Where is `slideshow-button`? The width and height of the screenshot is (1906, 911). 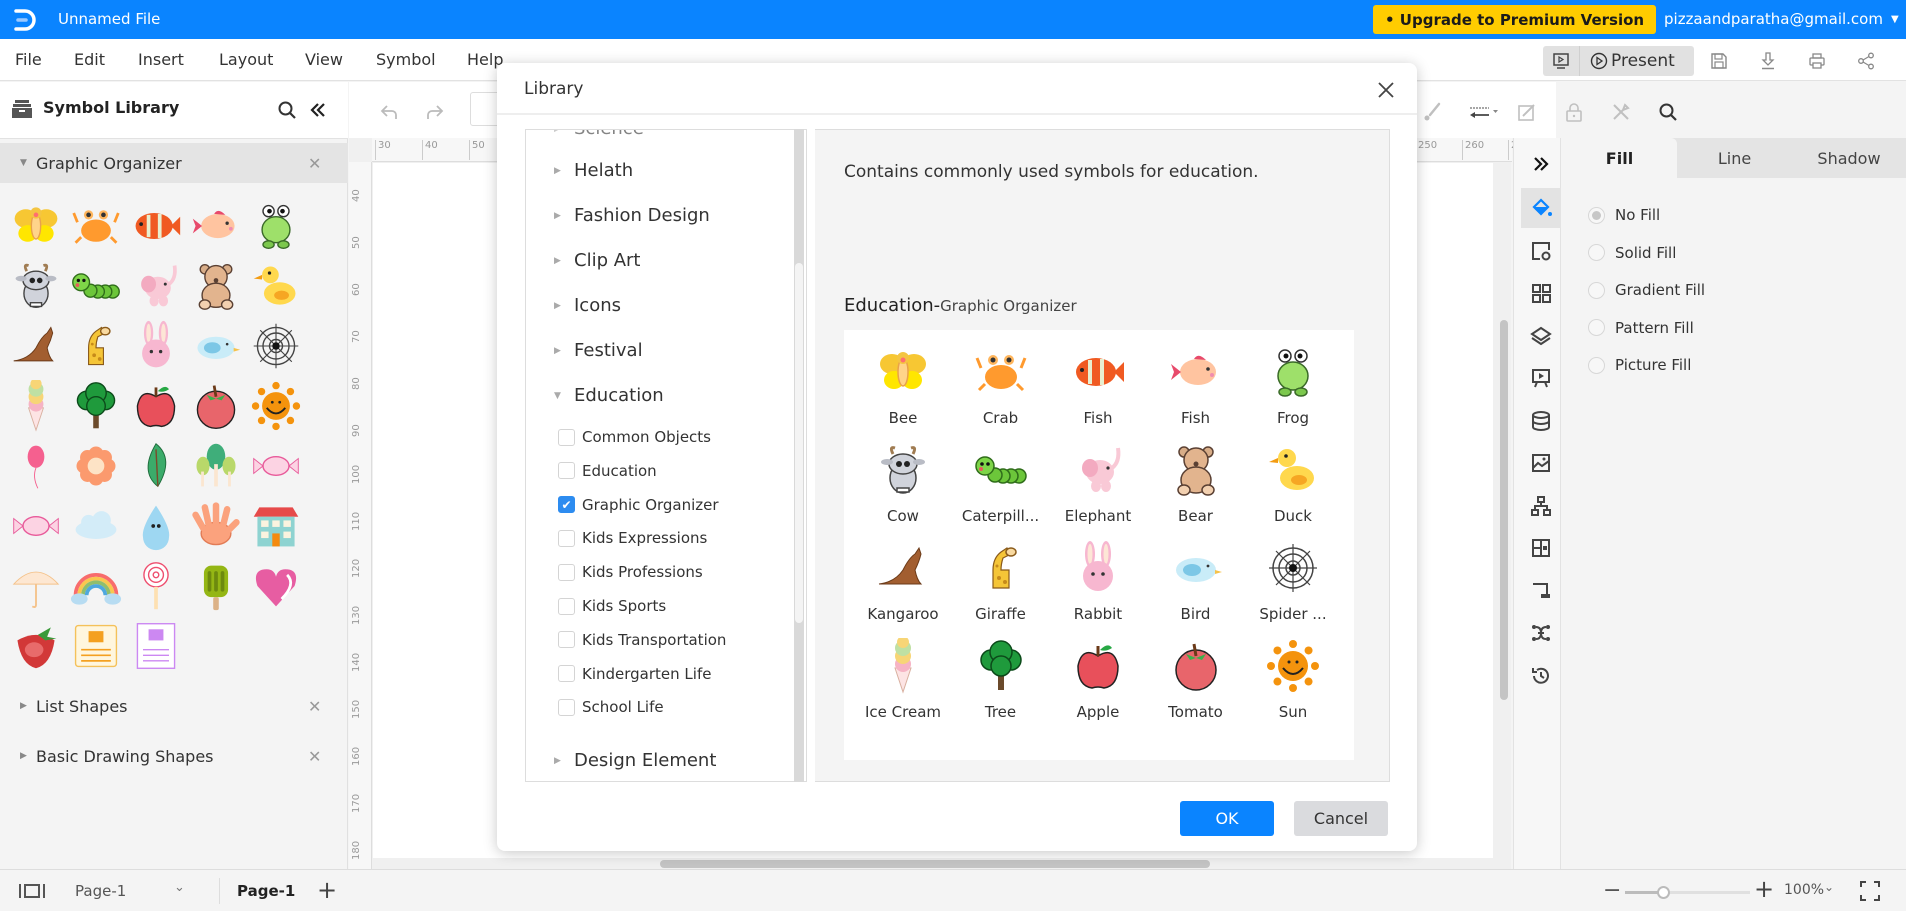
slideshow-button is located at coordinates (1561, 61).